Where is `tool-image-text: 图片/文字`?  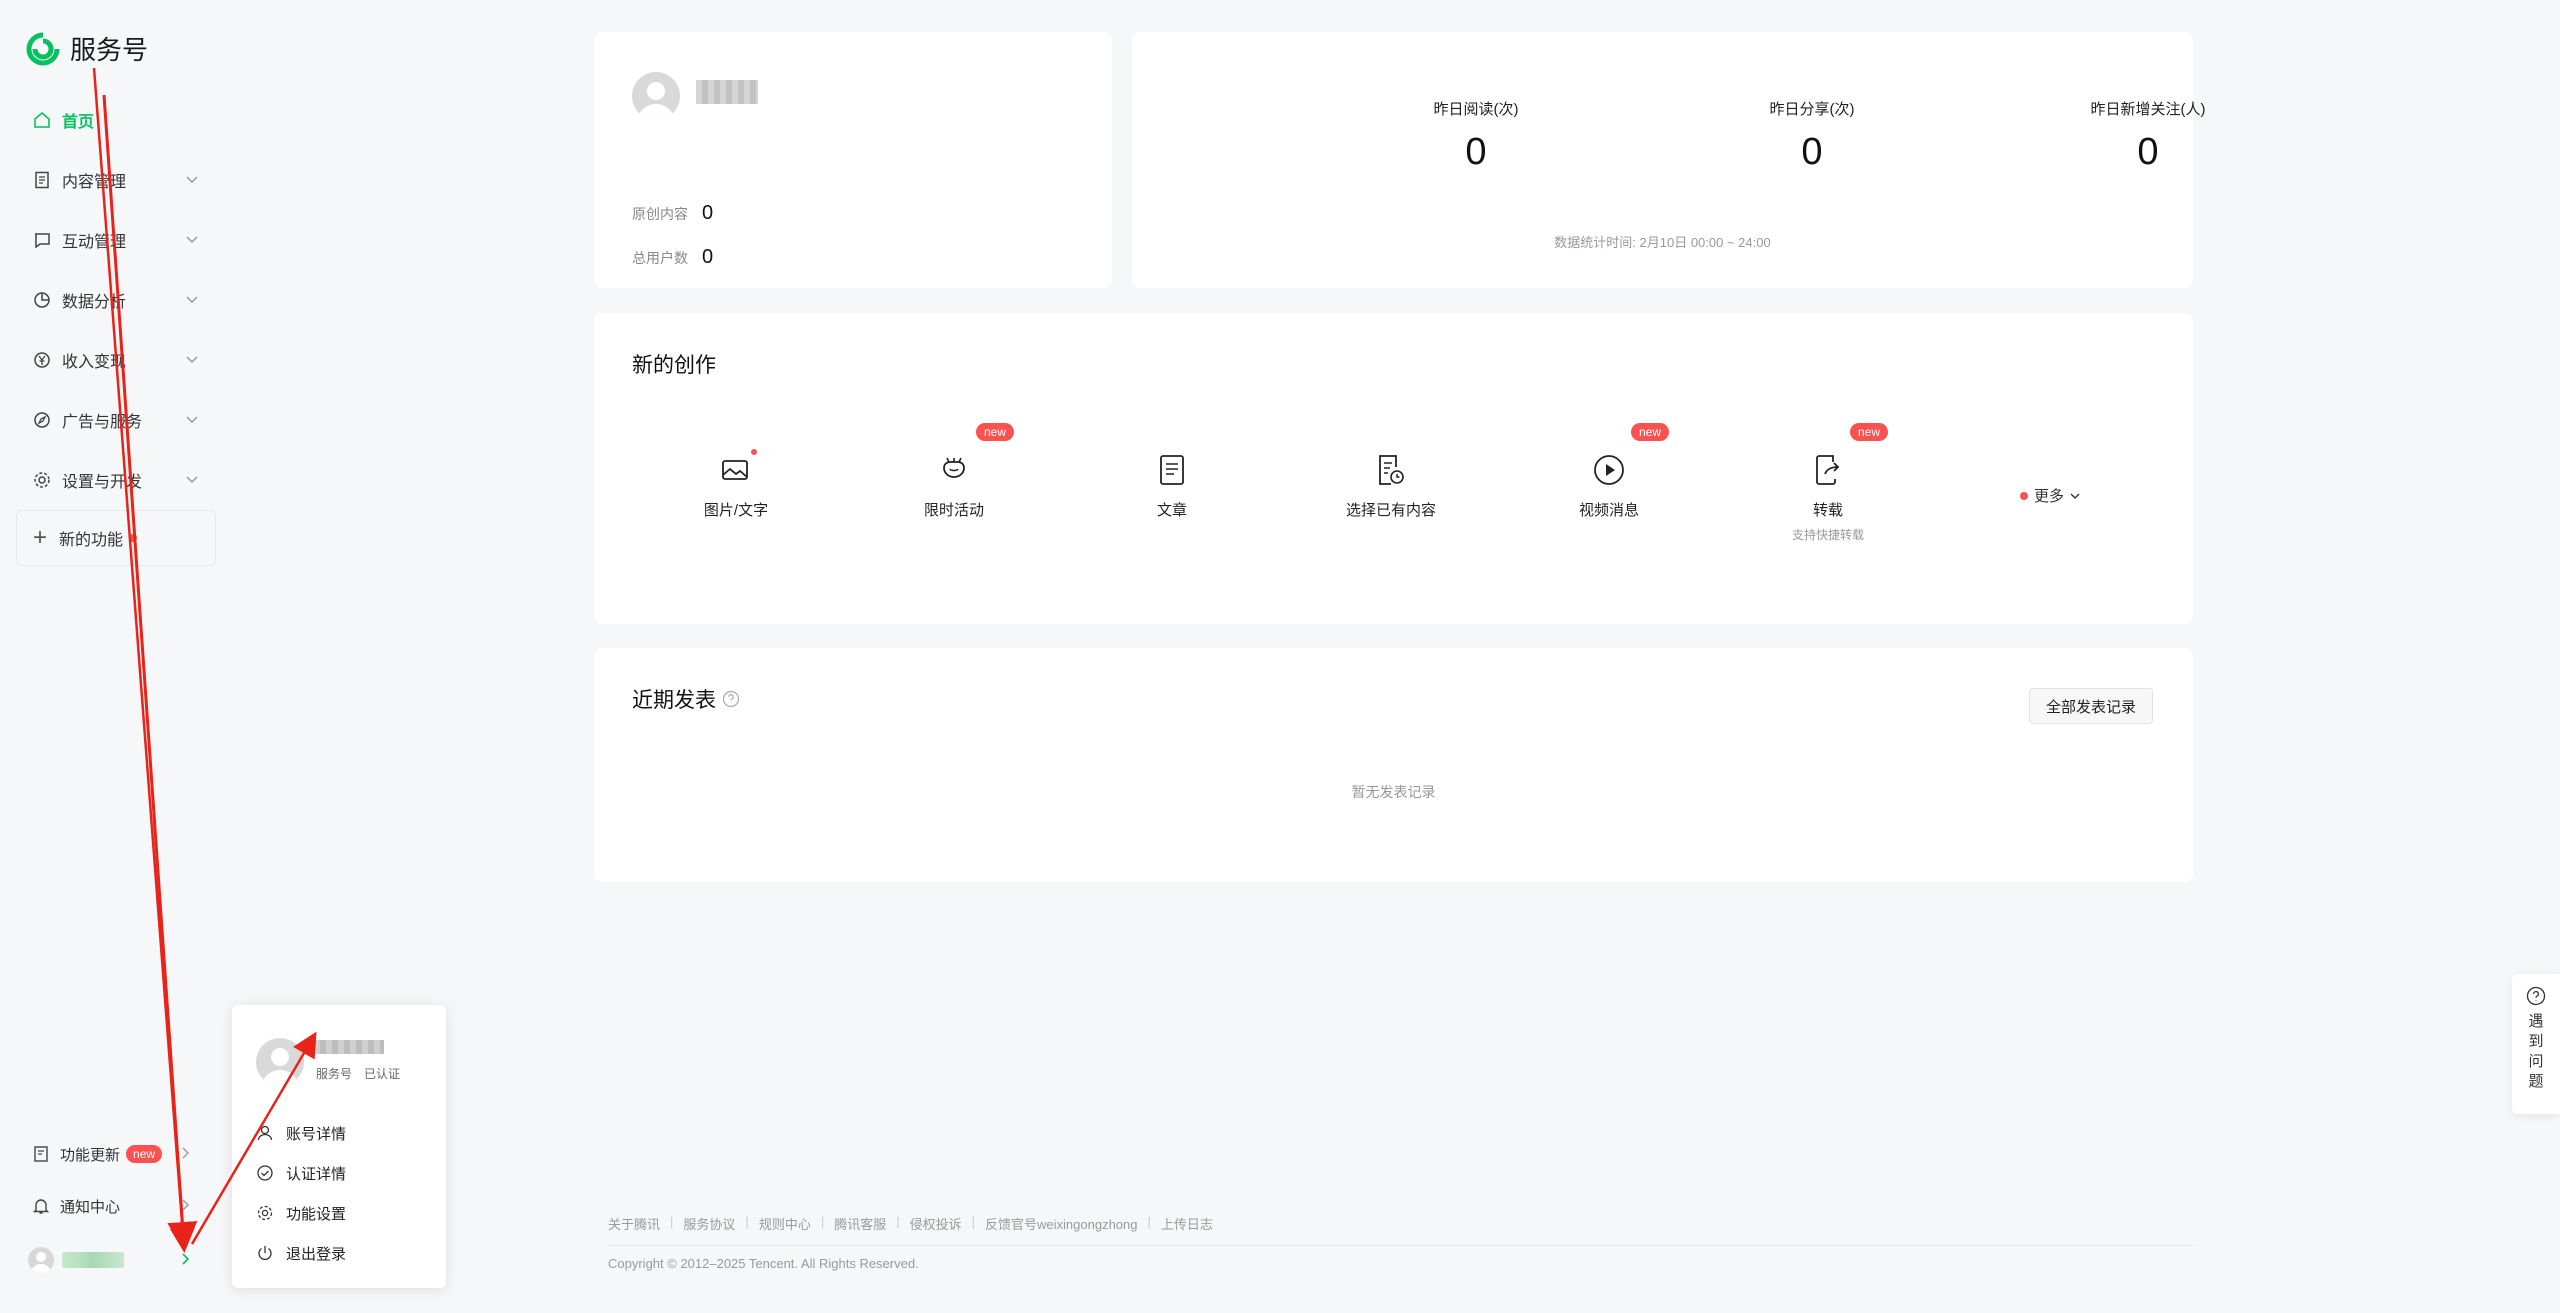 tool-image-text: 图片/文字 is located at coordinates (736, 484).